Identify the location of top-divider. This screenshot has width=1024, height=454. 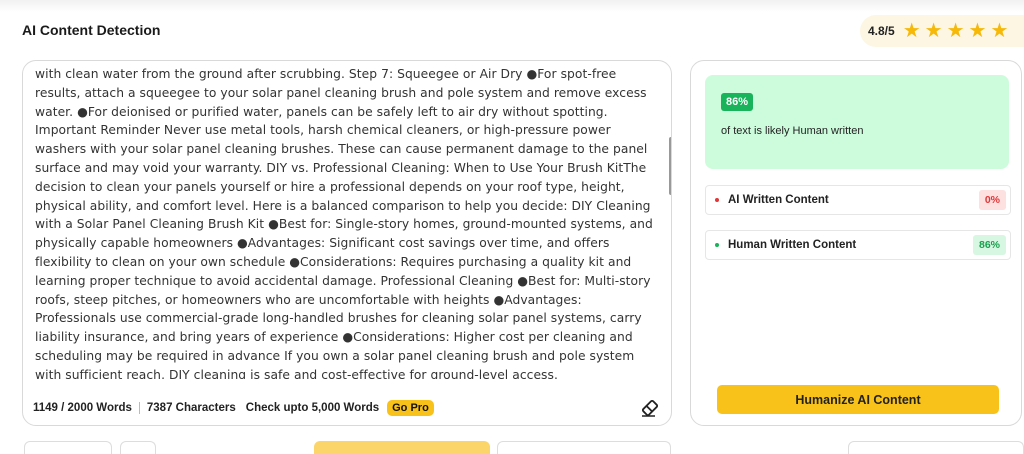
(512, 6).